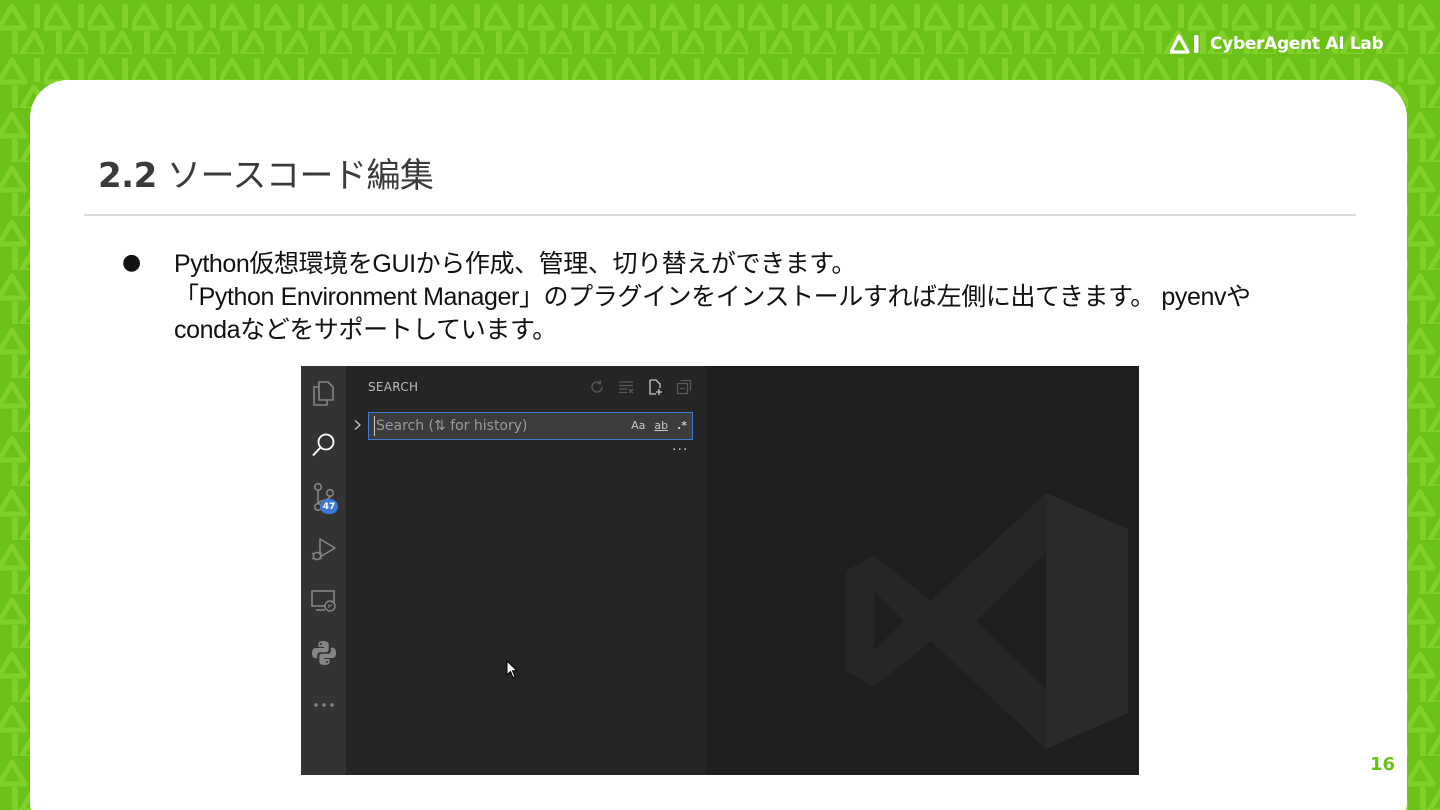 This screenshot has width=1440, height=810. Describe the element at coordinates (324, 445) in the screenshot. I see `search-icon` at that location.